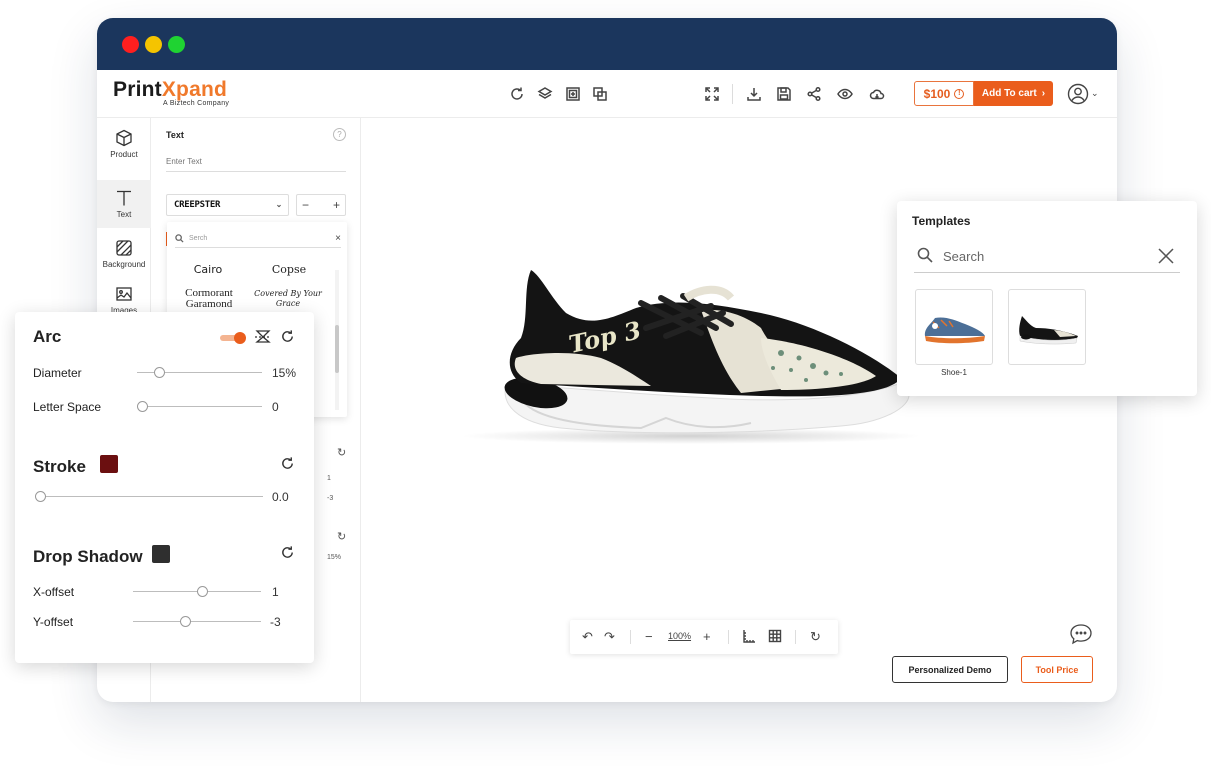  I want to click on shadow-color-swatch, so click(161, 554).